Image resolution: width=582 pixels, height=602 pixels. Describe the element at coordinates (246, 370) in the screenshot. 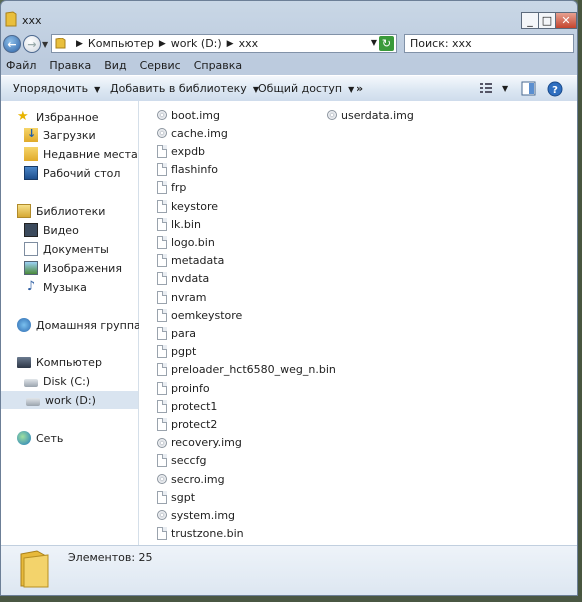

I see `file-item: preloader_hct6580_weg_n.bin` at that location.